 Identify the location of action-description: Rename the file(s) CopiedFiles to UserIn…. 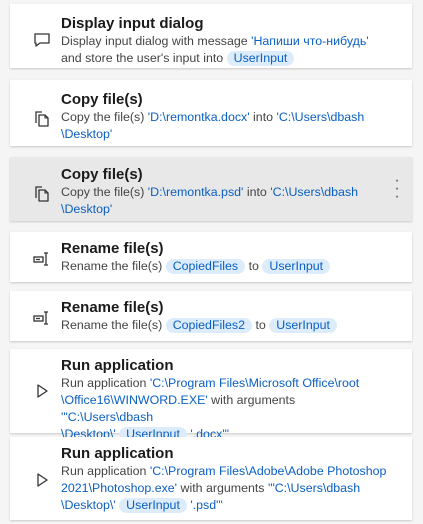
(224, 266).